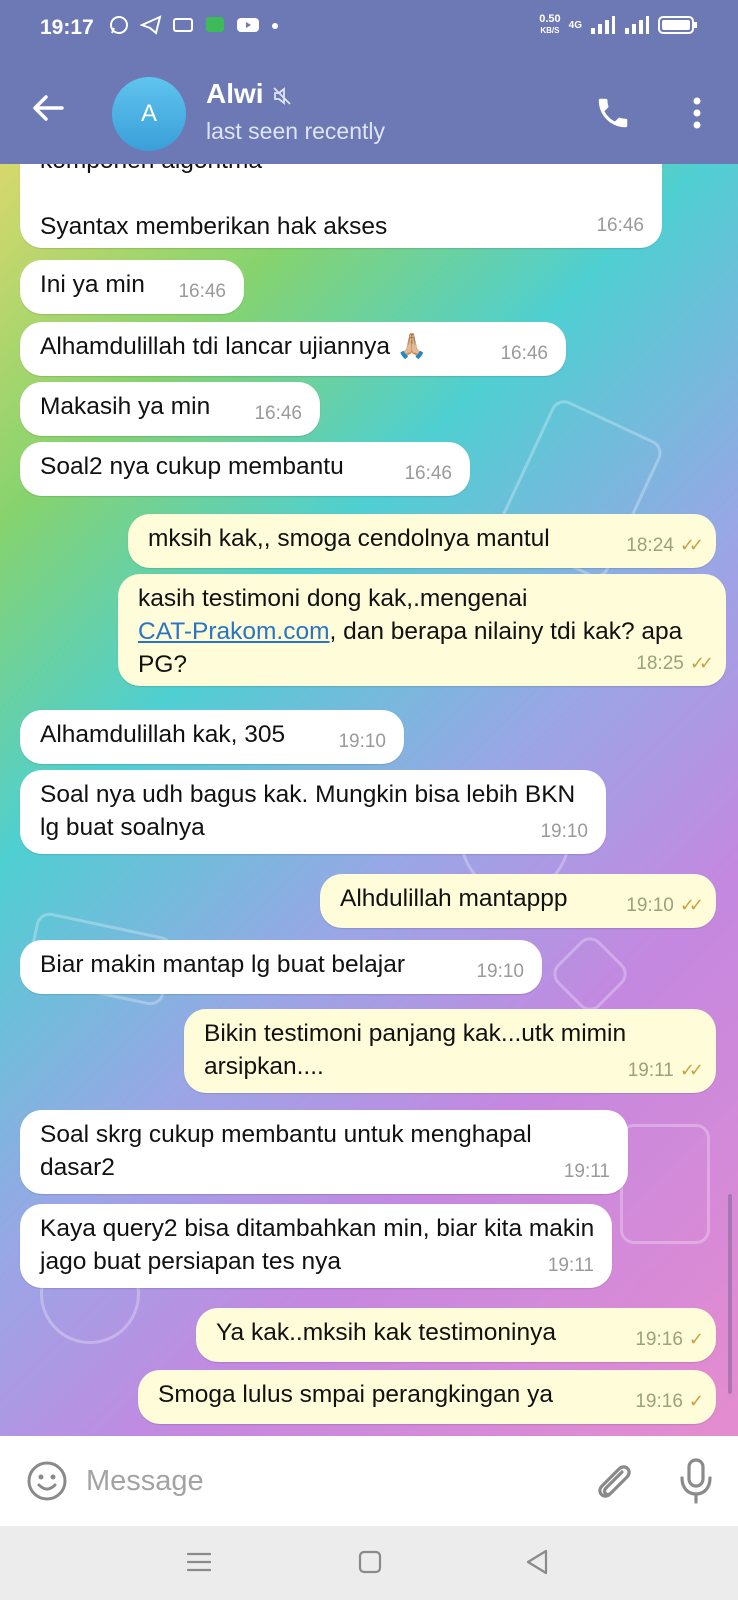  What do you see at coordinates (575, 25) in the screenshot?
I see `network-type: 4G` at bounding box center [575, 25].